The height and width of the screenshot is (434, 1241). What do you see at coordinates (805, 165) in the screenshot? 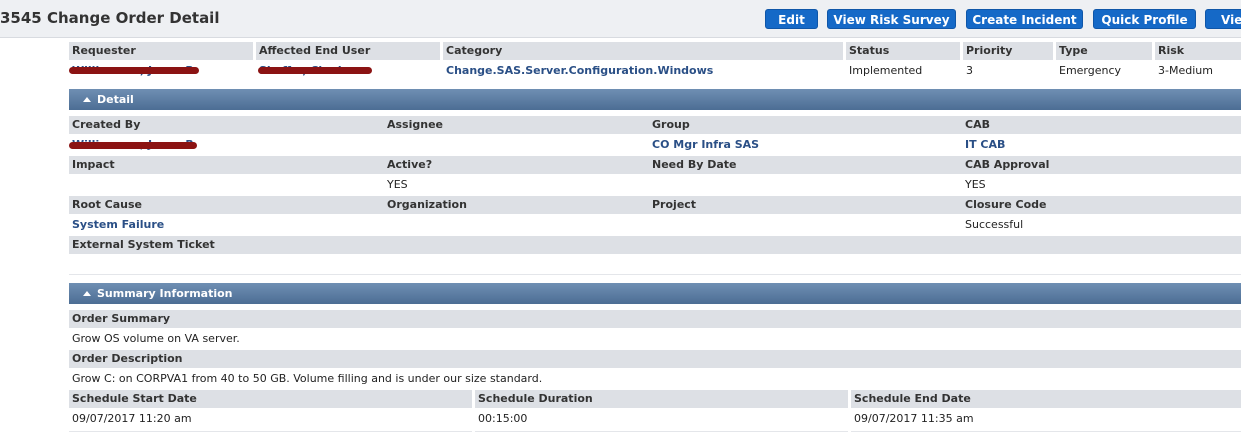
I see `need-by-date-header: Need By Date` at bounding box center [805, 165].